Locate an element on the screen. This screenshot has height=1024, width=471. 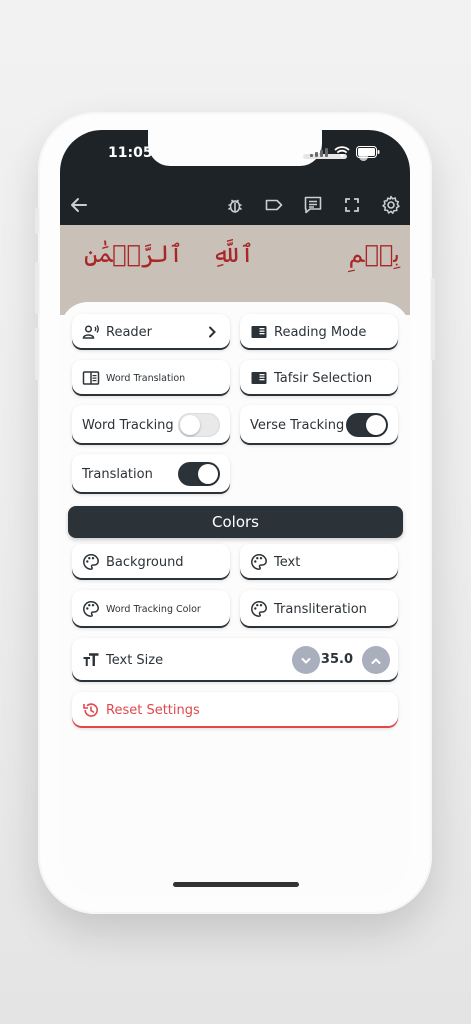
gear-icon is located at coordinates (391, 205).